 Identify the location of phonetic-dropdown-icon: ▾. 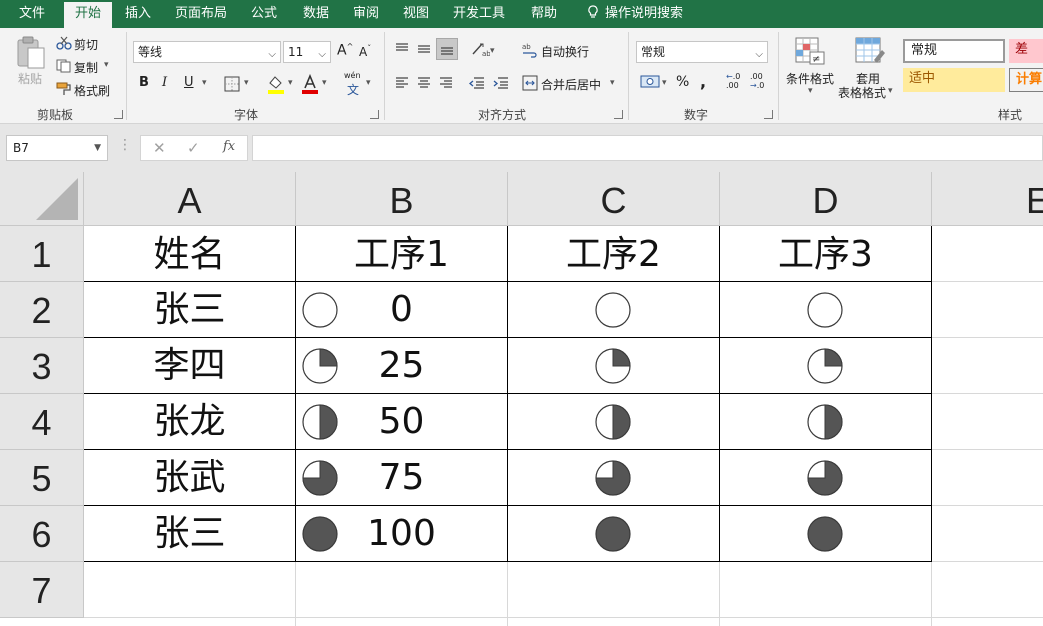
(368, 83).